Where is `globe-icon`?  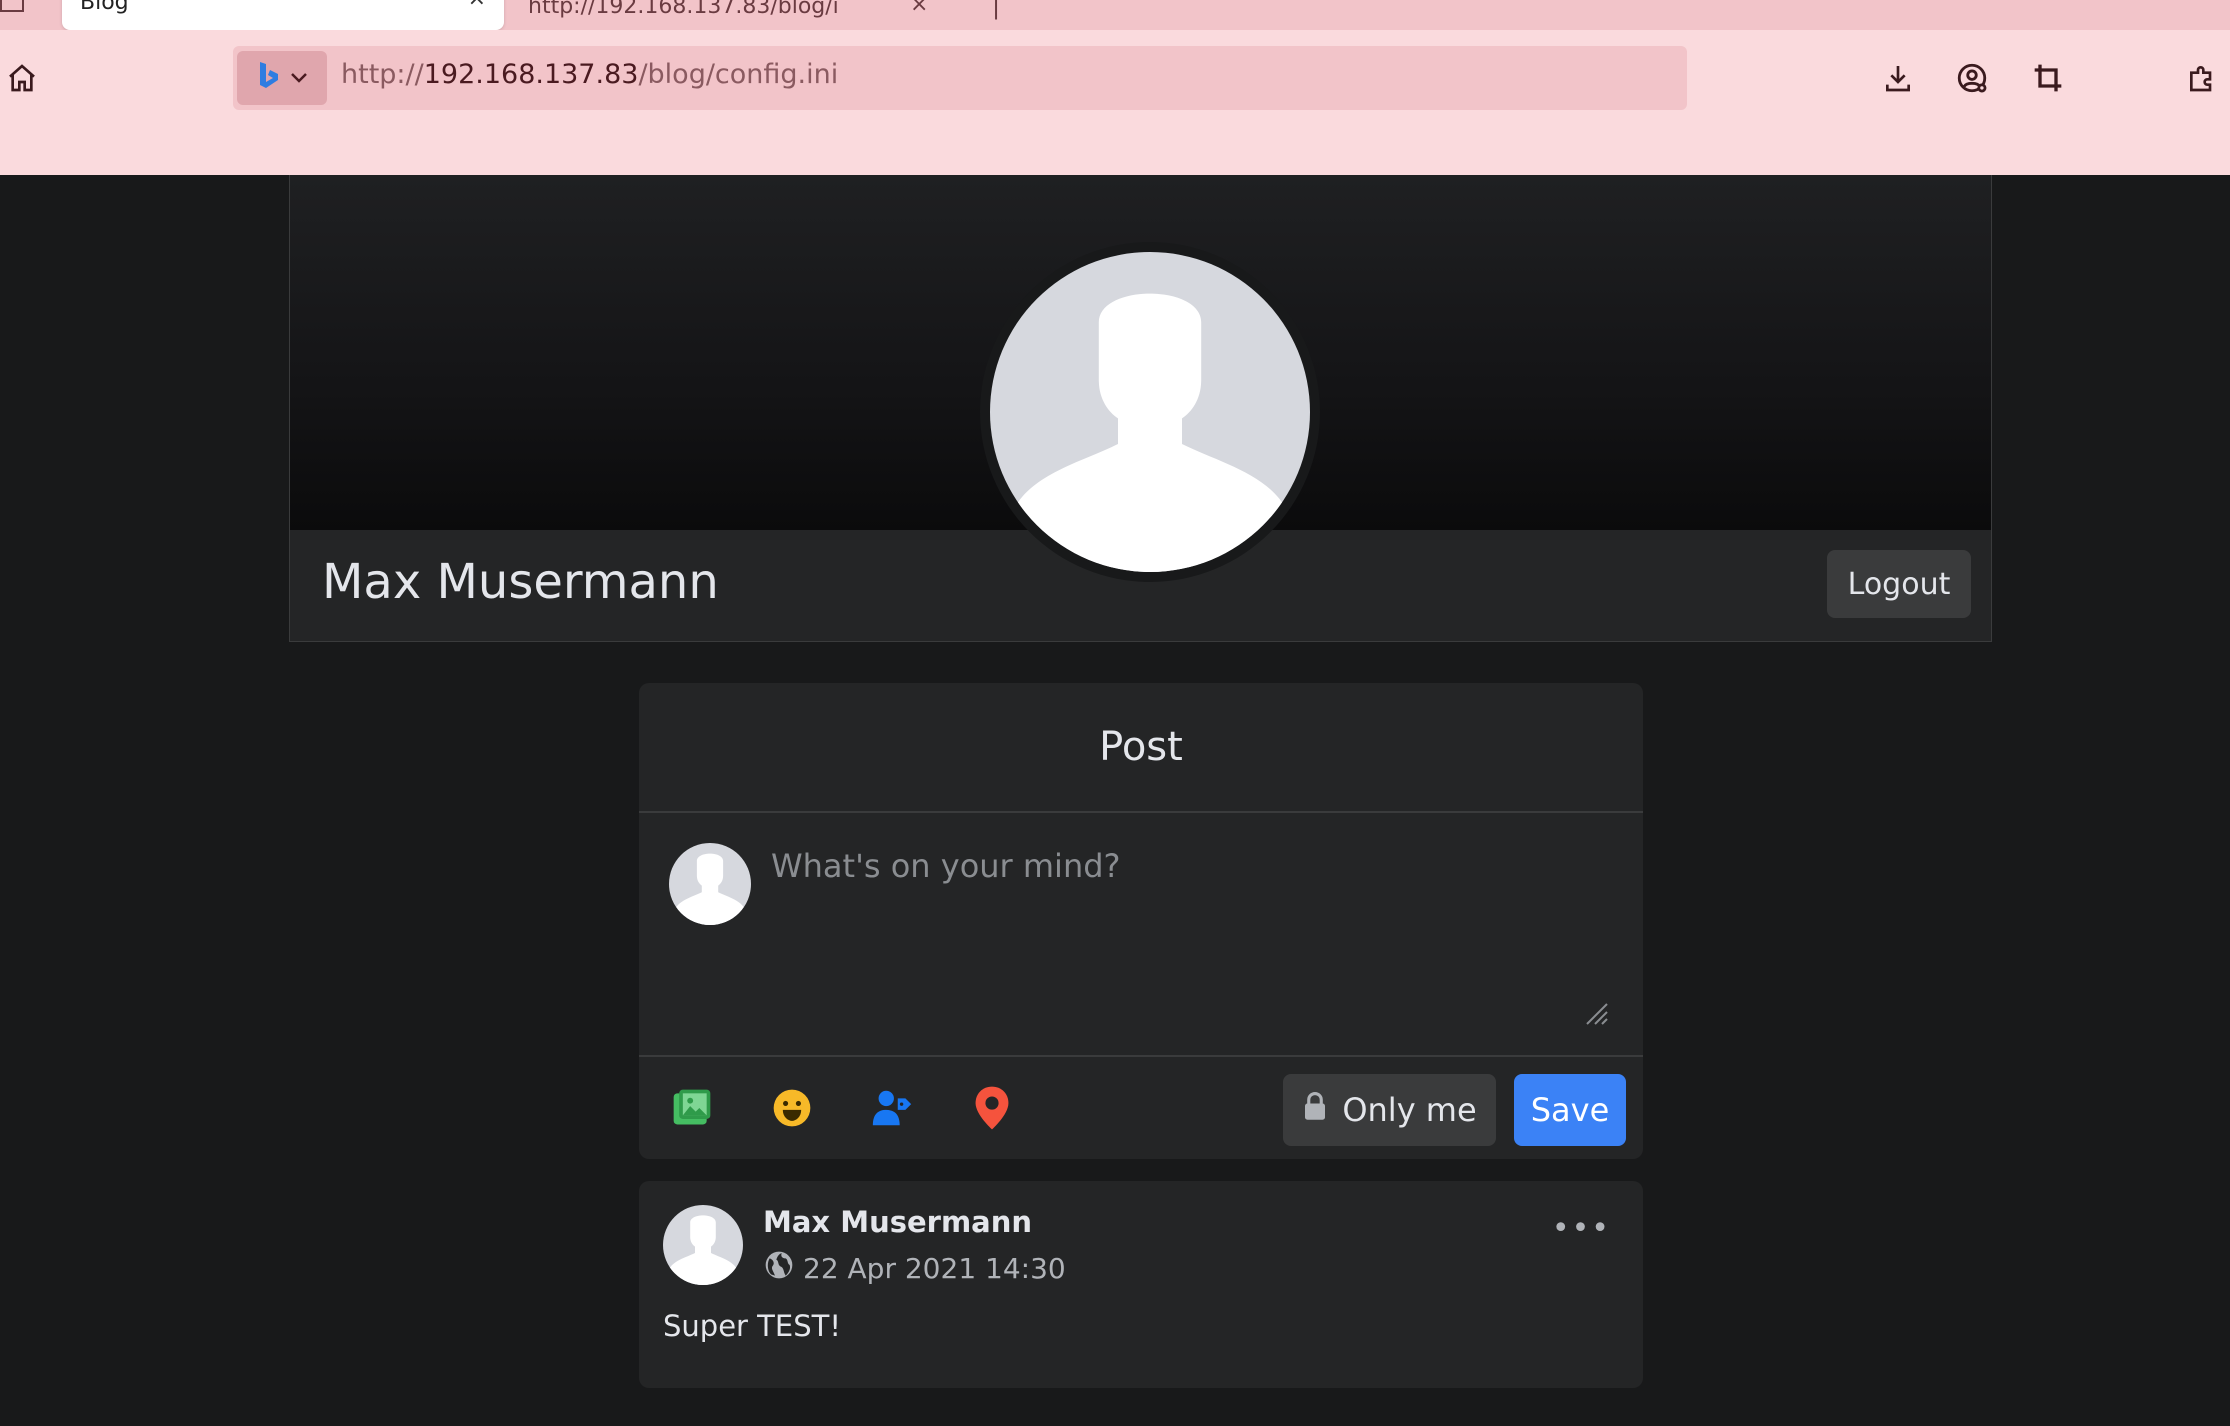
globe-icon is located at coordinates (779, 1268).